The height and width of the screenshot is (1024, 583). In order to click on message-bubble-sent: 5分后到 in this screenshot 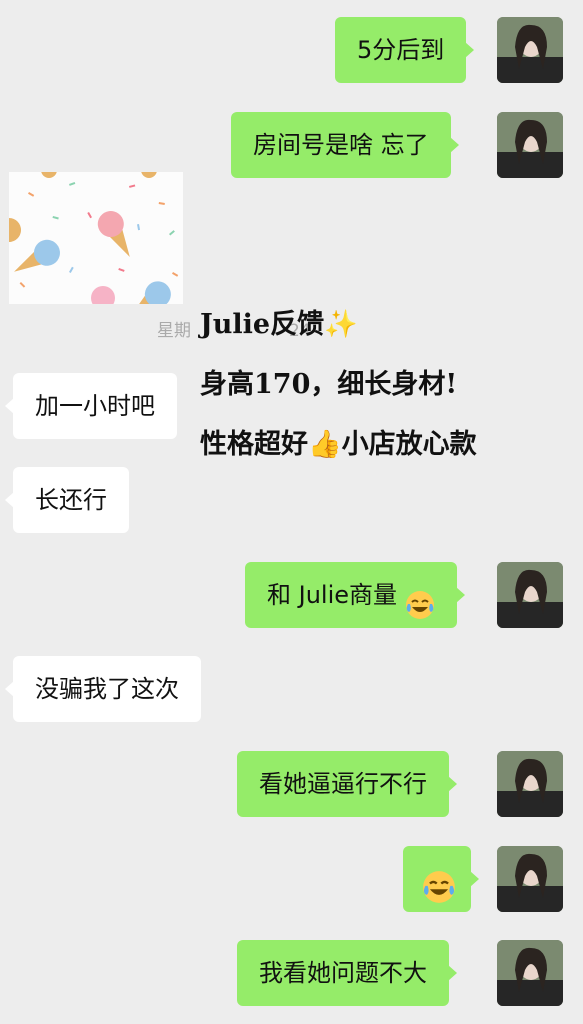, I will do `click(405, 50)`.